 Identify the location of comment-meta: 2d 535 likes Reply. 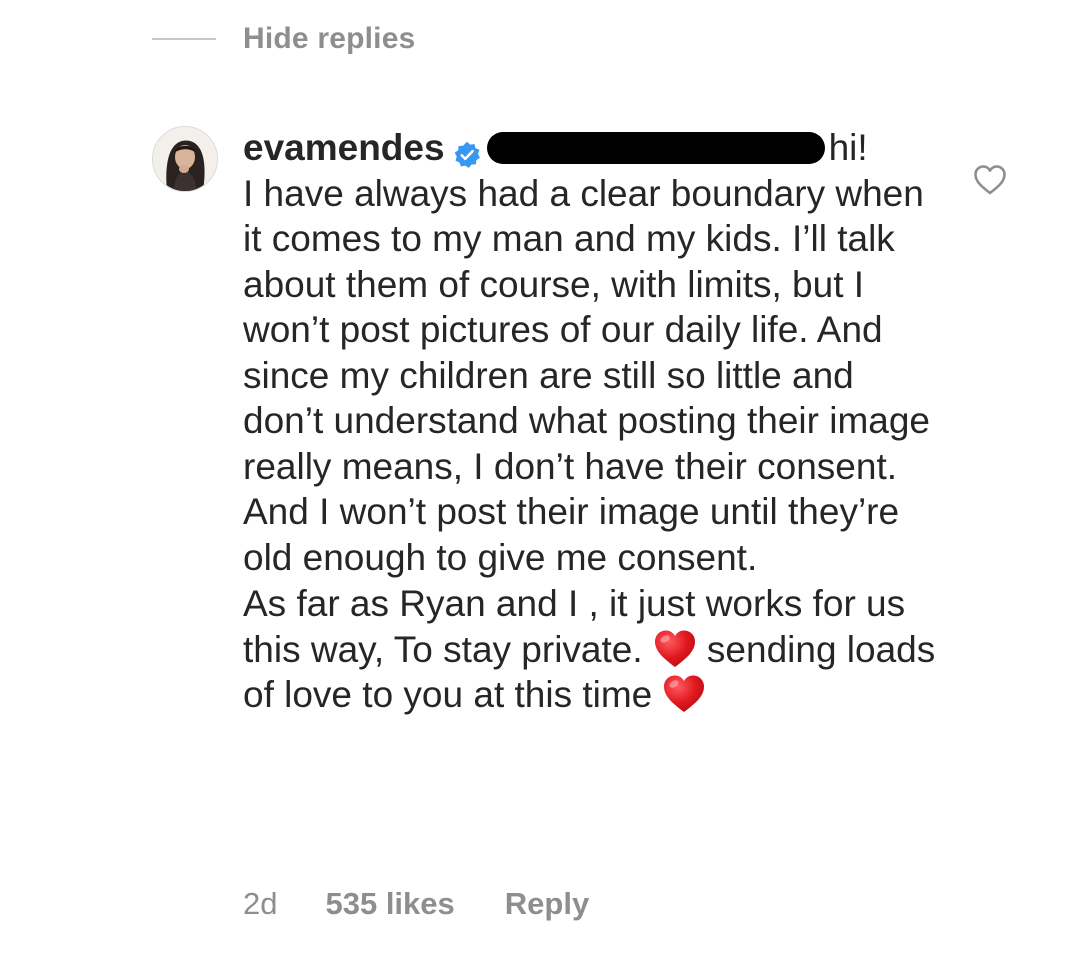
(416, 904).